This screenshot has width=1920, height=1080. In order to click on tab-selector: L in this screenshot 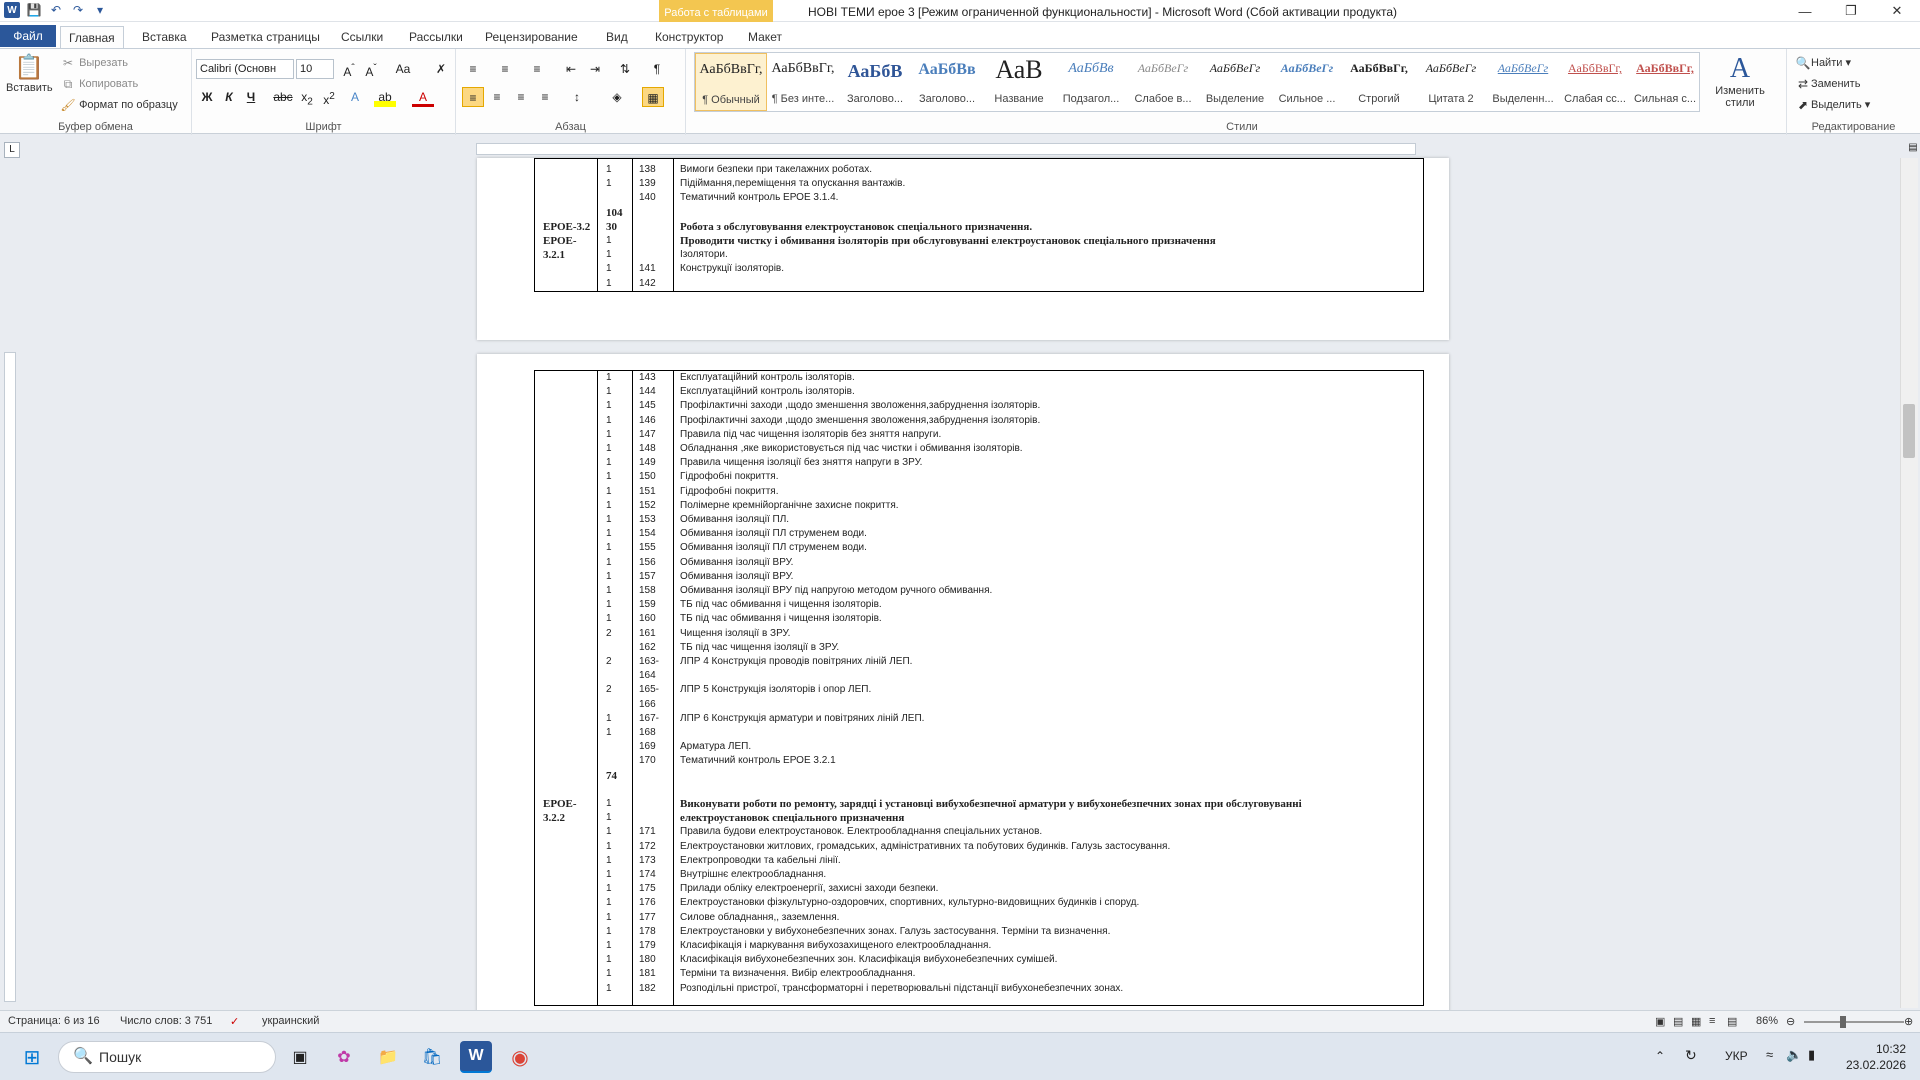, I will do `click(12, 150)`.